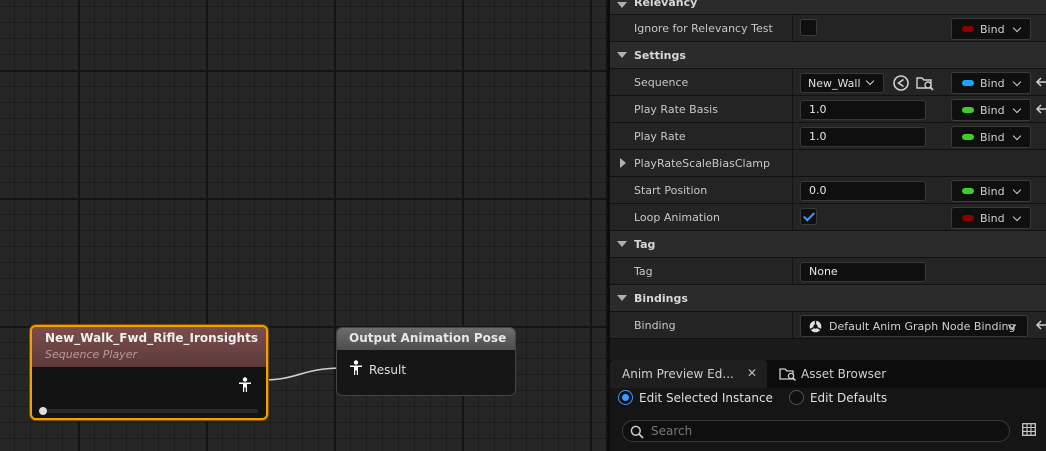  Describe the element at coordinates (660, 136) in the screenshot. I see `property-label: Play Rate` at that location.